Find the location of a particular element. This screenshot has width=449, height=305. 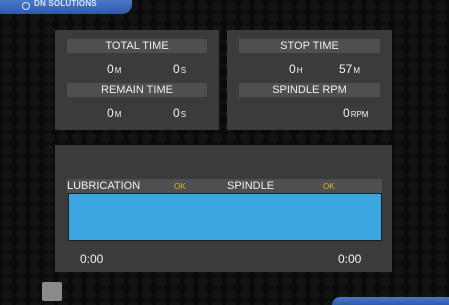

brand-logo-icon is located at coordinates (26, 6).